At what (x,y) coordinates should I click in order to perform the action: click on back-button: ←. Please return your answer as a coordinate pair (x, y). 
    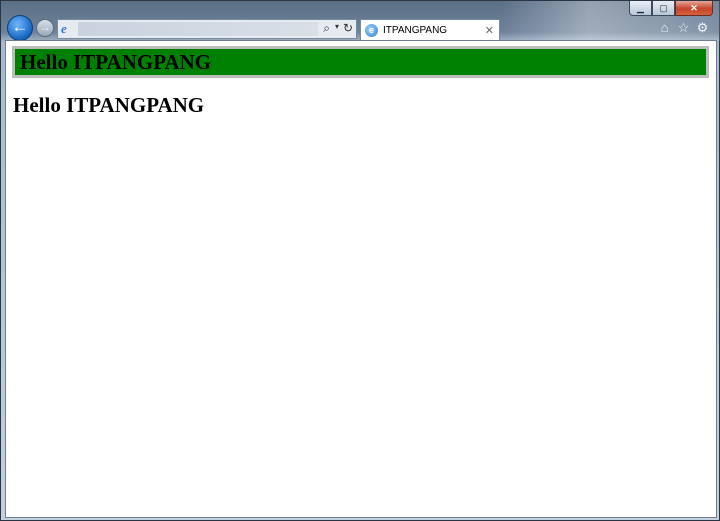
    Looking at the image, I should click on (20, 28).